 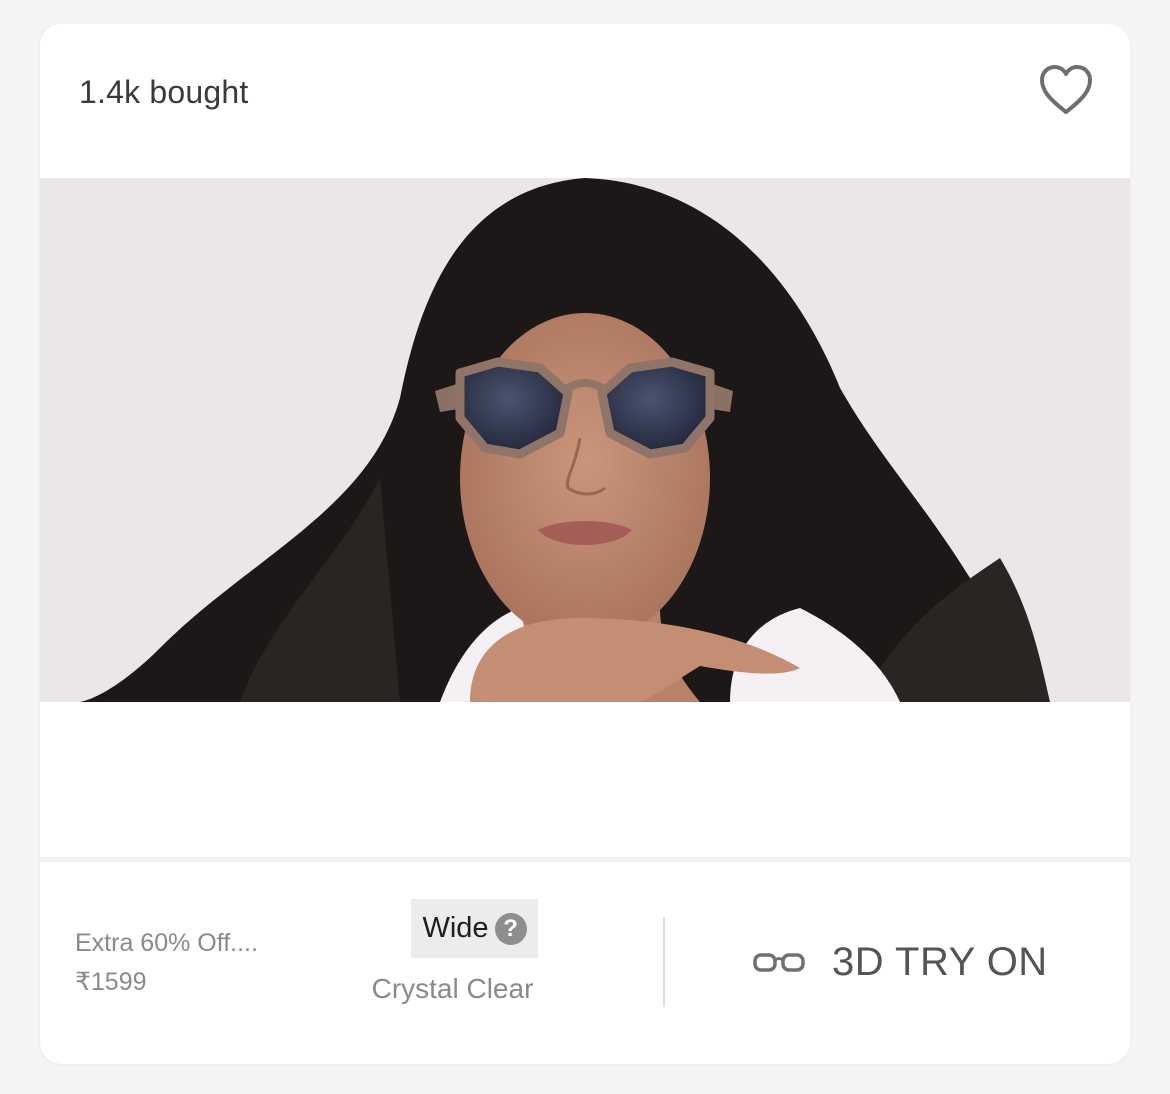 I want to click on heart-icon, so click(x=1066, y=90).